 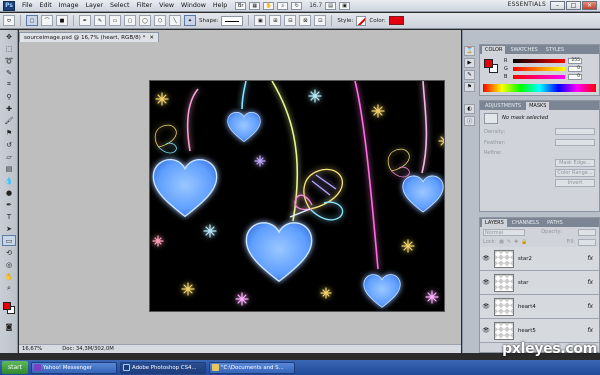 I want to click on shape-mode-intersect-icon: ⊠, so click(x=305, y=20).